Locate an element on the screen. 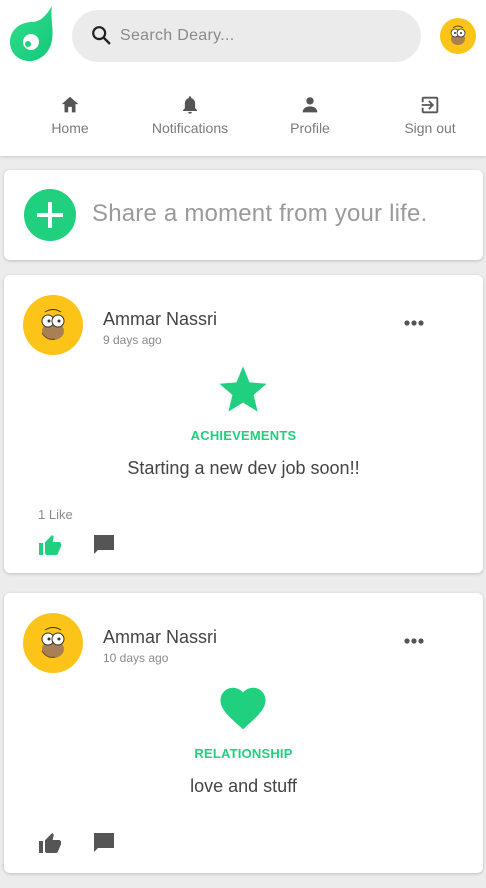  person-icon is located at coordinates (310, 105).